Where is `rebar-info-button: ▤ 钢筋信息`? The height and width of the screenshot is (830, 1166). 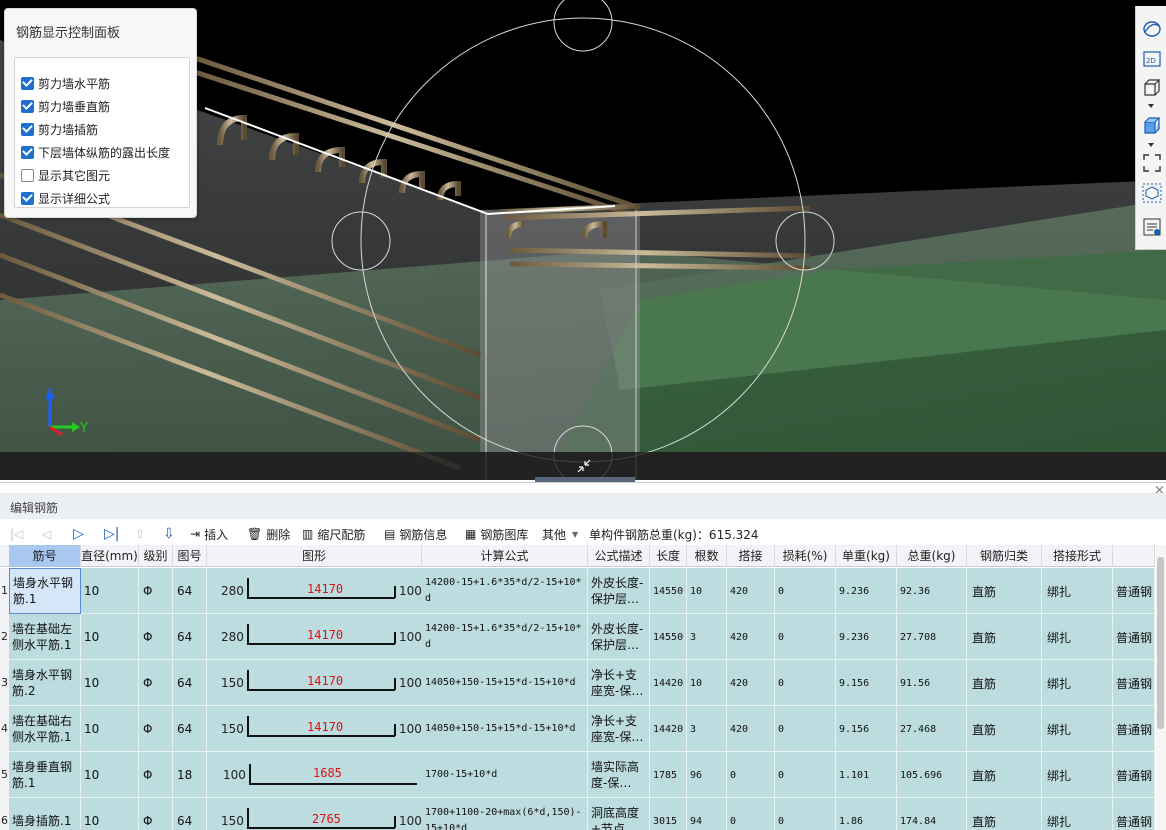
rebar-info-button: ▤ 钢筋信息 is located at coordinates (415, 534).